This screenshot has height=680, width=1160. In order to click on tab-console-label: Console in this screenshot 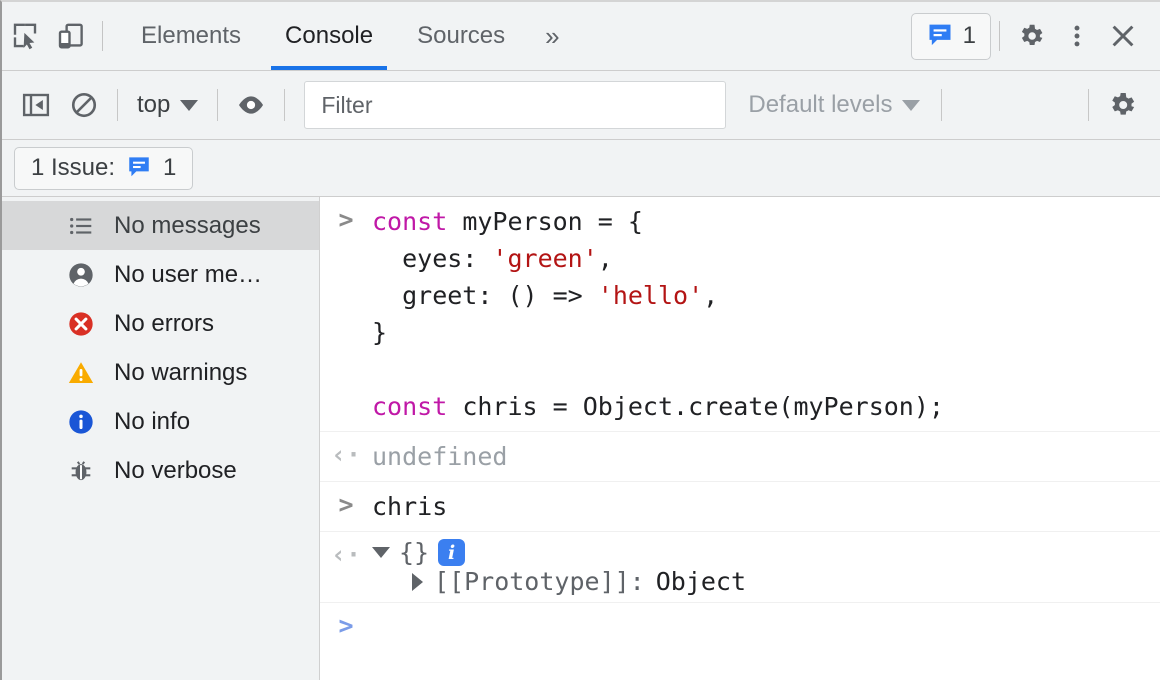, I will do `click(329, 35)`.